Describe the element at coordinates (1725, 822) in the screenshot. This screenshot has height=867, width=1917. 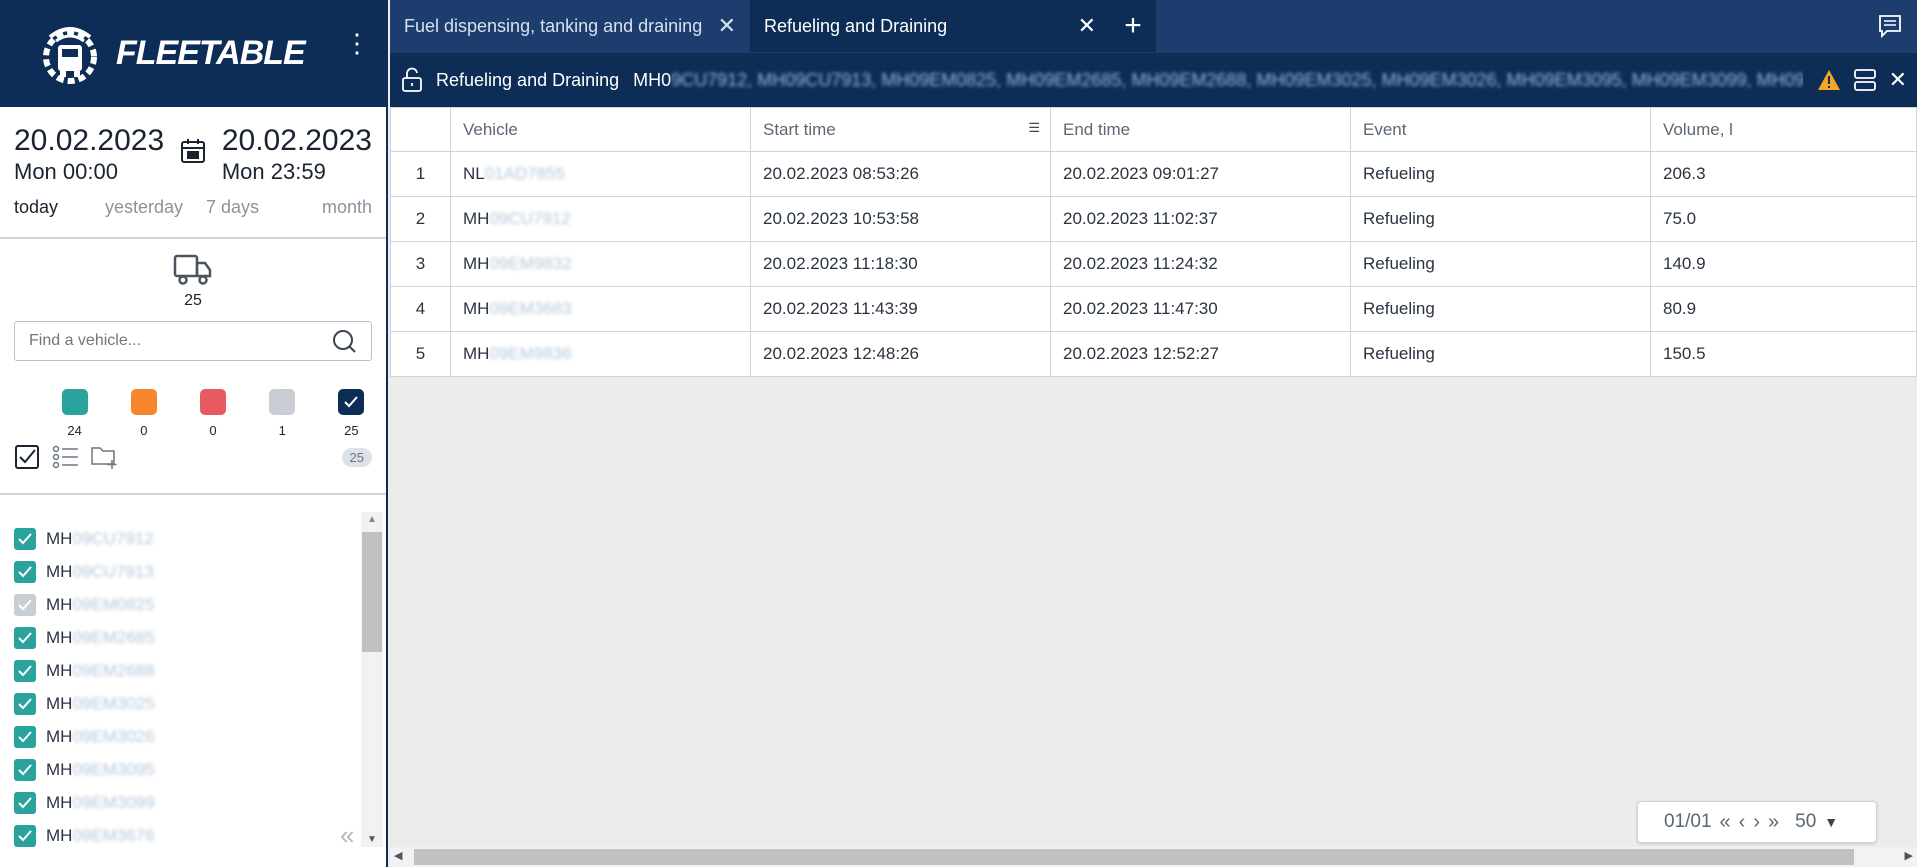
I see `first-page-icon: «` at that location.